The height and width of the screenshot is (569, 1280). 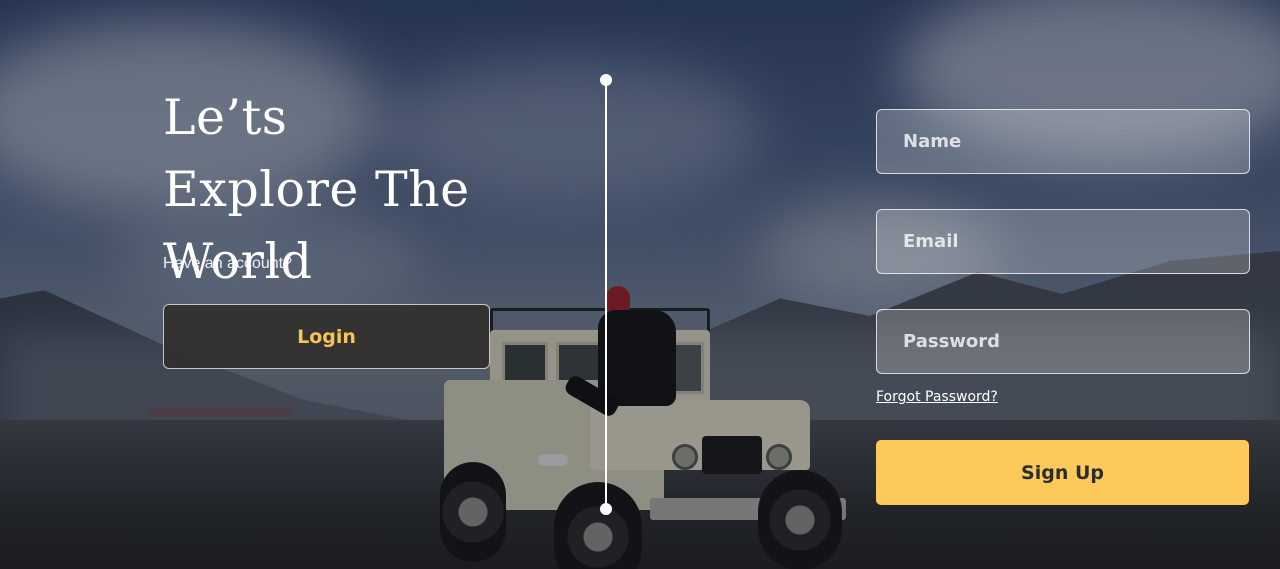 I want to click on headline-line: Le’ts, so click(x=225, y=117).